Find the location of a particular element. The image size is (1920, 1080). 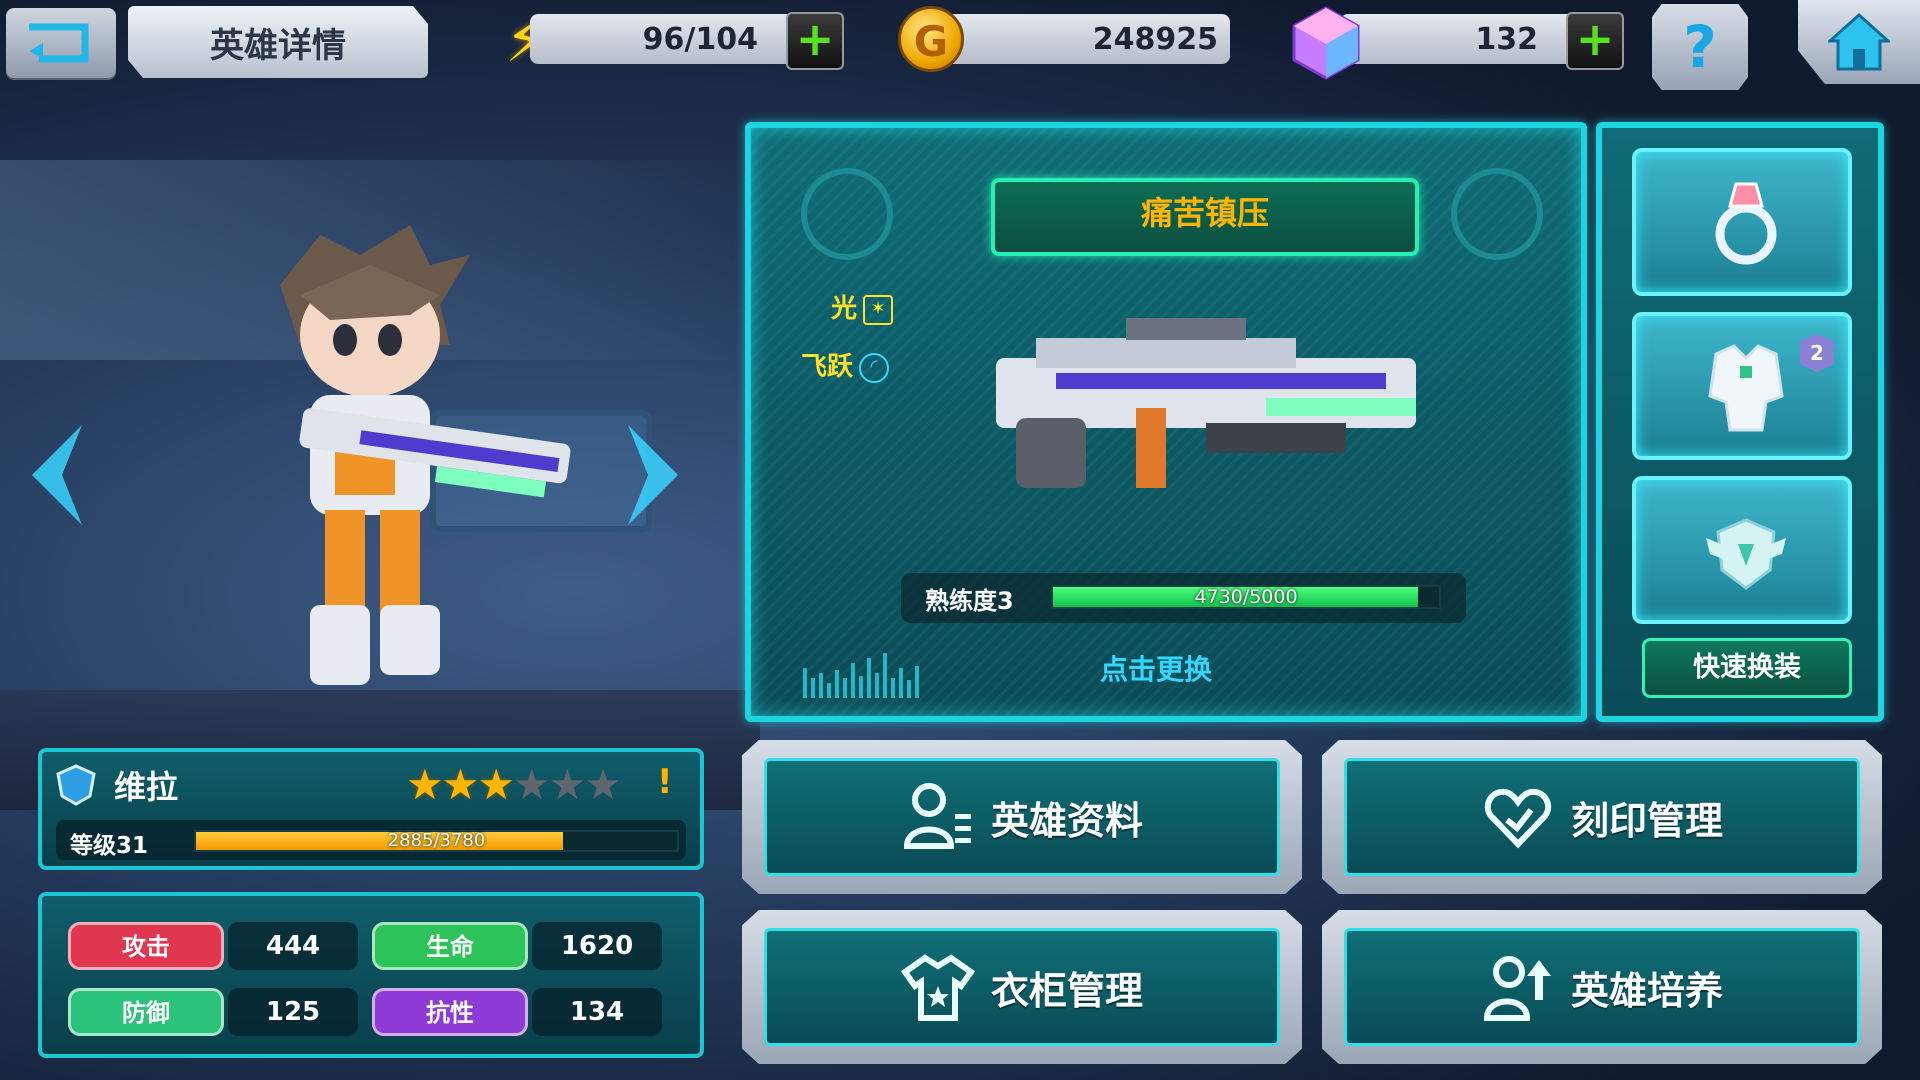

emblem-wings-icon is located at coordinates (1746, 554).